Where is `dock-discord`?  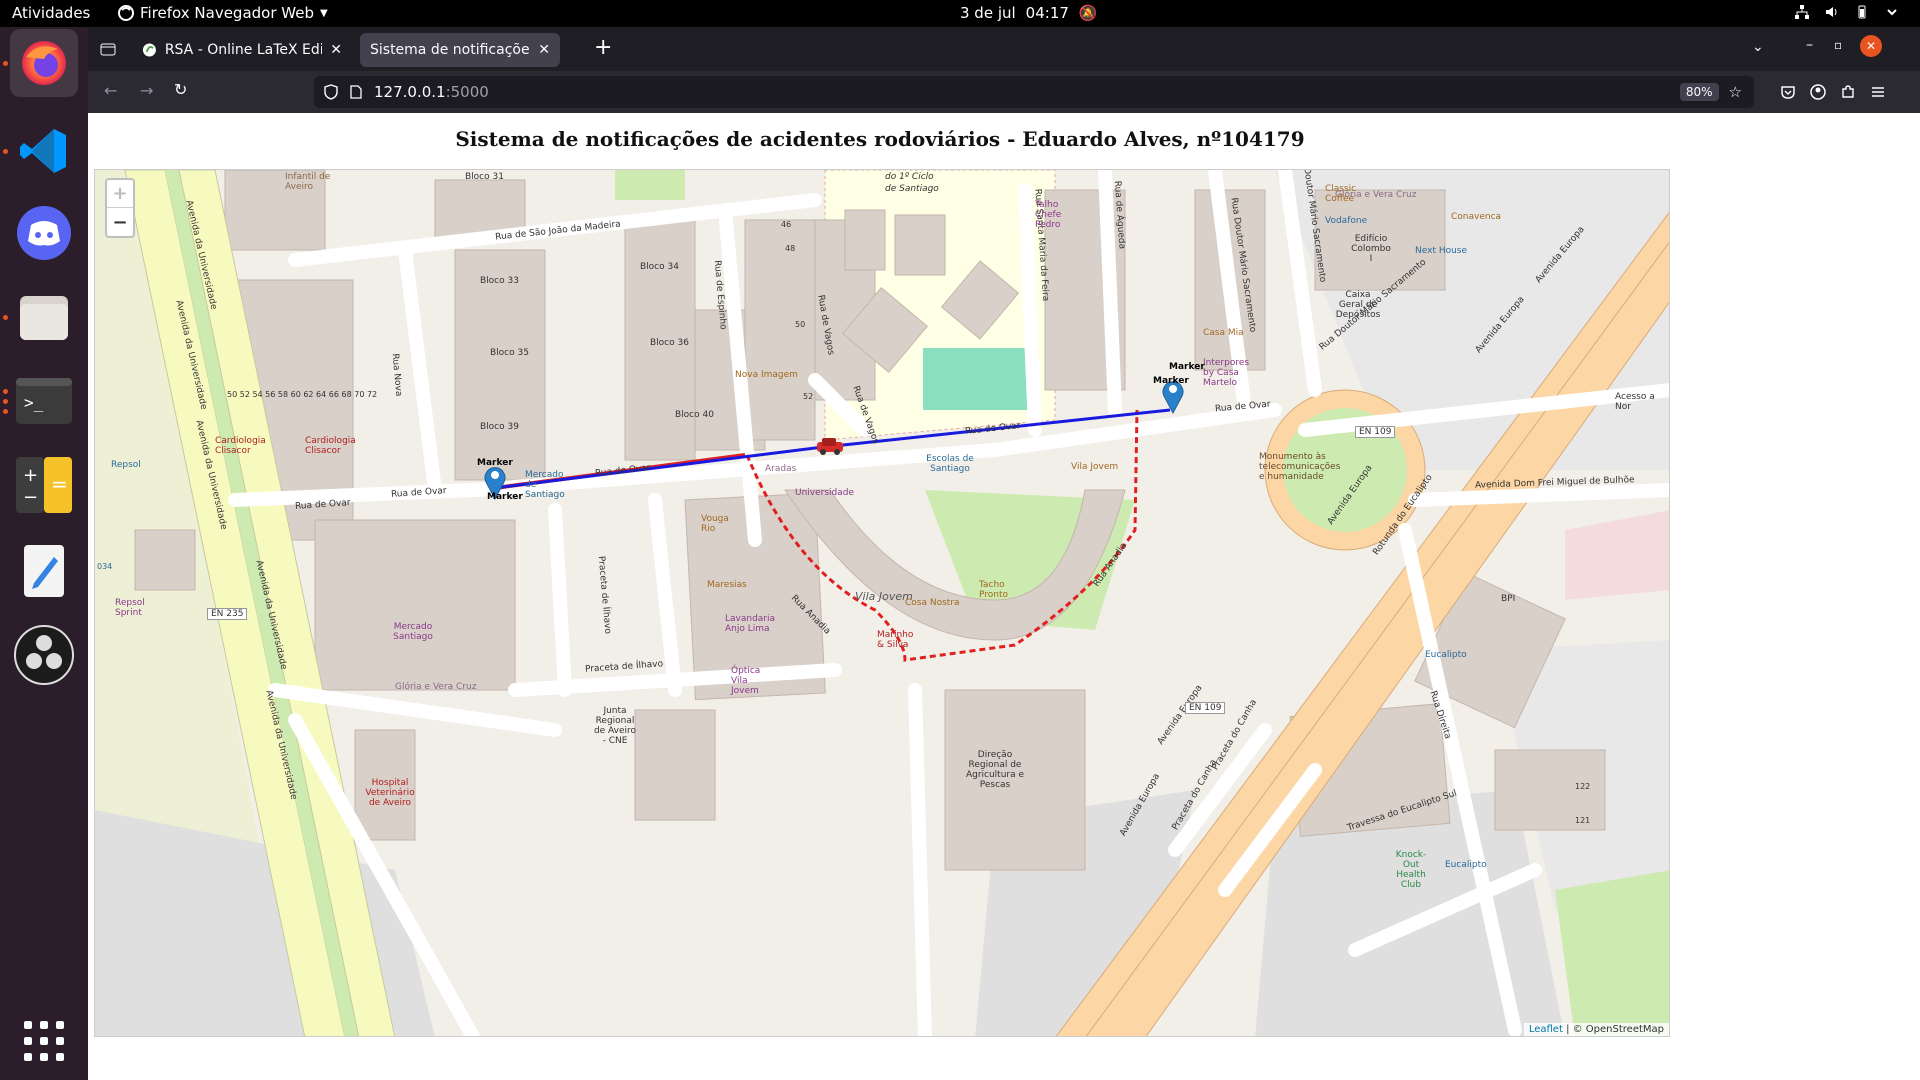
dock-discord is located at coordinates (44, 233).